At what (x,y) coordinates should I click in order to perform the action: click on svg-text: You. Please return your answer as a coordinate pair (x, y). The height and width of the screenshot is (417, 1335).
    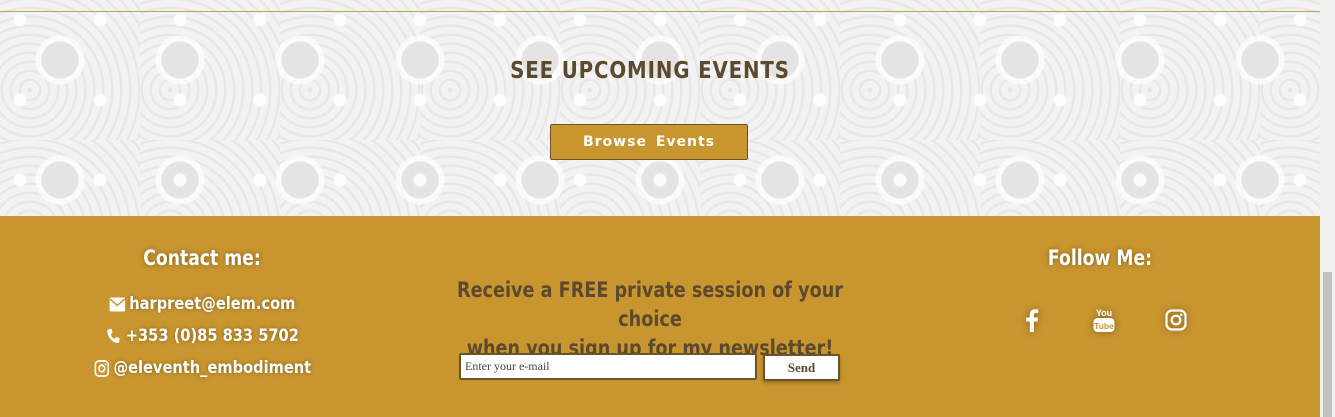
    Looking at the image, I should click on (1104, 313).